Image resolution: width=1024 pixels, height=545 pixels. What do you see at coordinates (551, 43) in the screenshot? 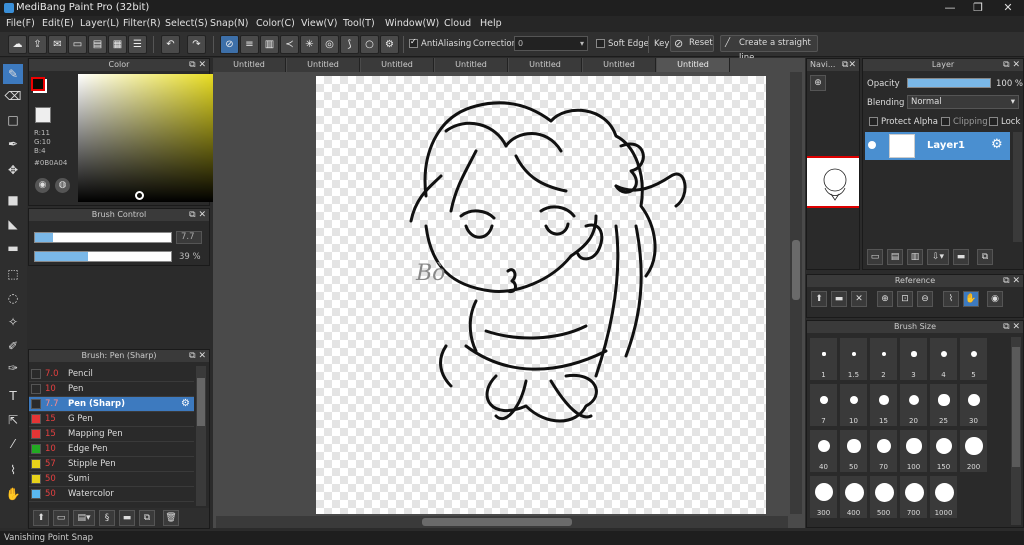
I see `correction-select: 0 ▾` at bounding box center [551, 43].